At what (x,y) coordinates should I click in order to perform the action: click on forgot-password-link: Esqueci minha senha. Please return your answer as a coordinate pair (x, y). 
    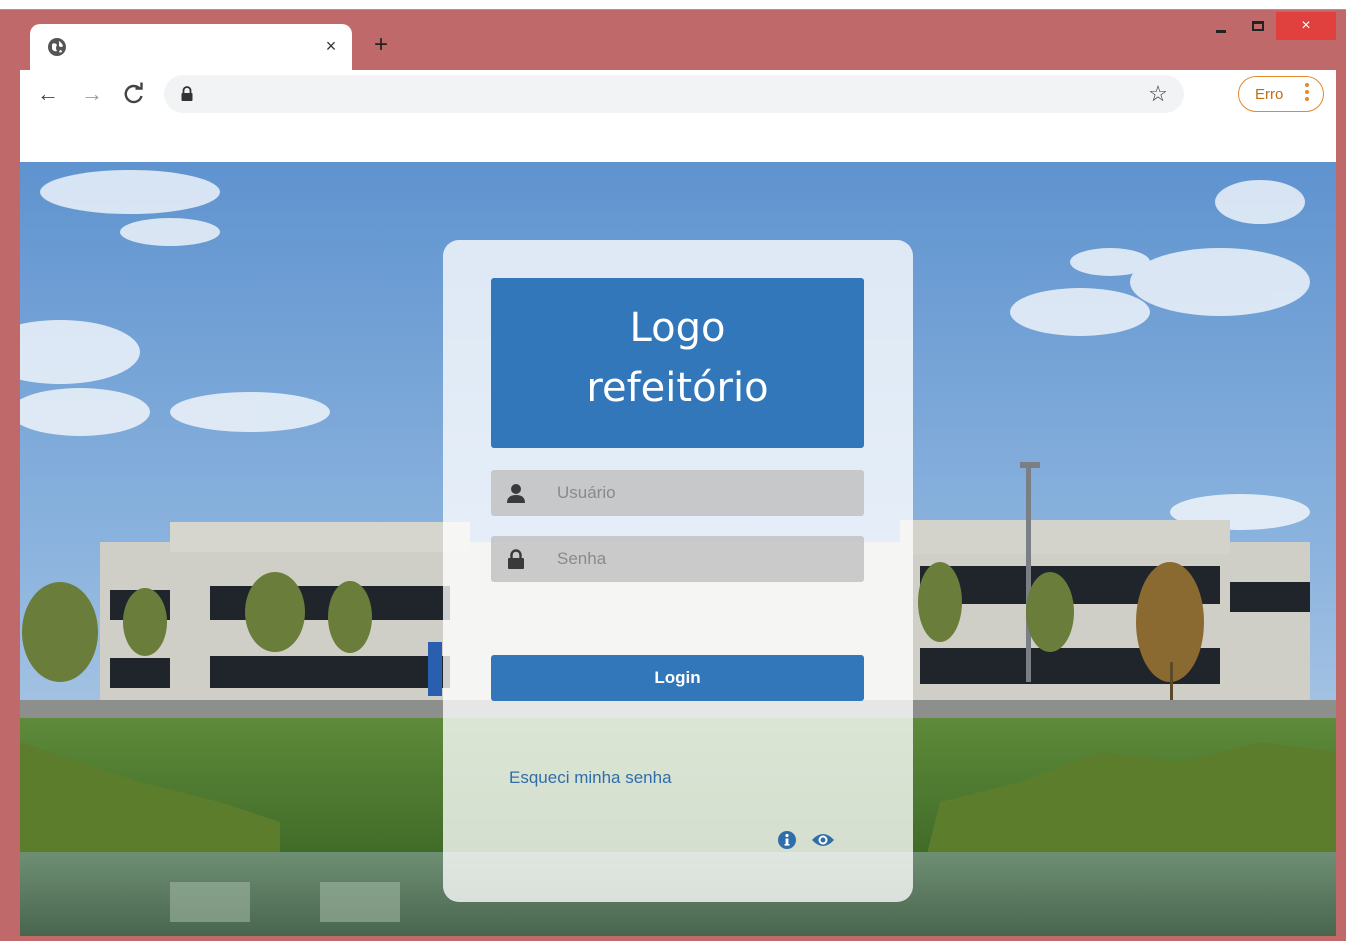
    Looking at the image, I should click on (590, 778).